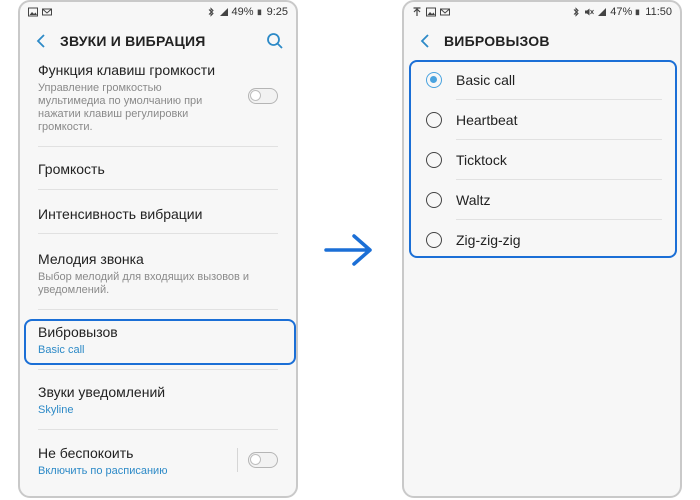  What do you see at coordinates (158, 12) in the screenshot?
I see `status-bar: 49% 9:25` at bounding box center [158, 12].